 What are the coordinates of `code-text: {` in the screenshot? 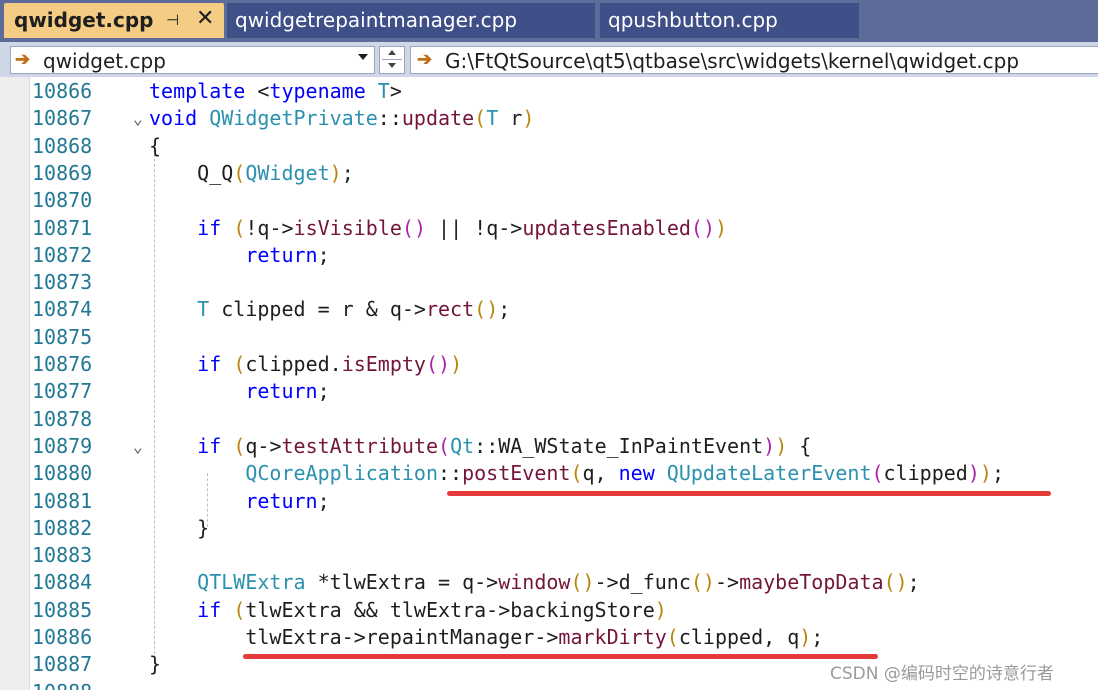 It's located at (155, 145).